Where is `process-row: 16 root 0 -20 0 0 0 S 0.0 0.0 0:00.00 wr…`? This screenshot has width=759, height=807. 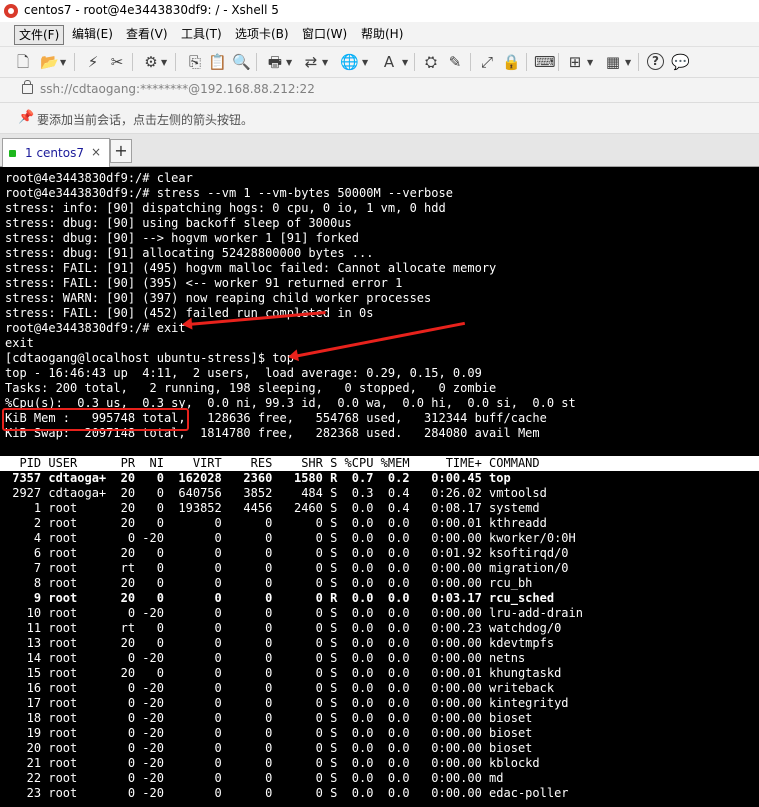
process-row: 16 root 0 -20 0 0 0 S 0.0 0.0 0:00.00 wr… is located at coordinates (280, 688).